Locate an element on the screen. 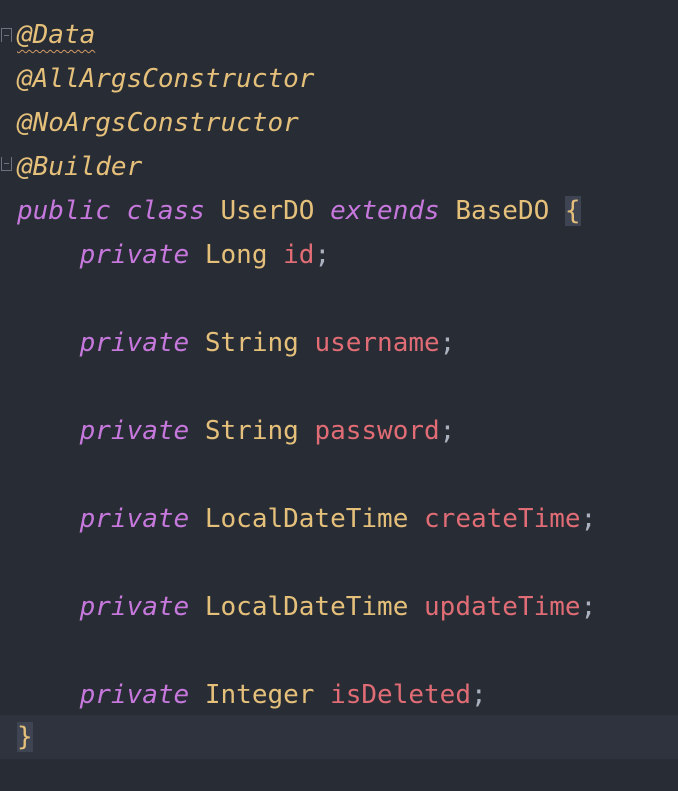 Image resolution: width=678 pixels, height=791 pixels. field-name: isDeleted is located at coordinates (400, 695).